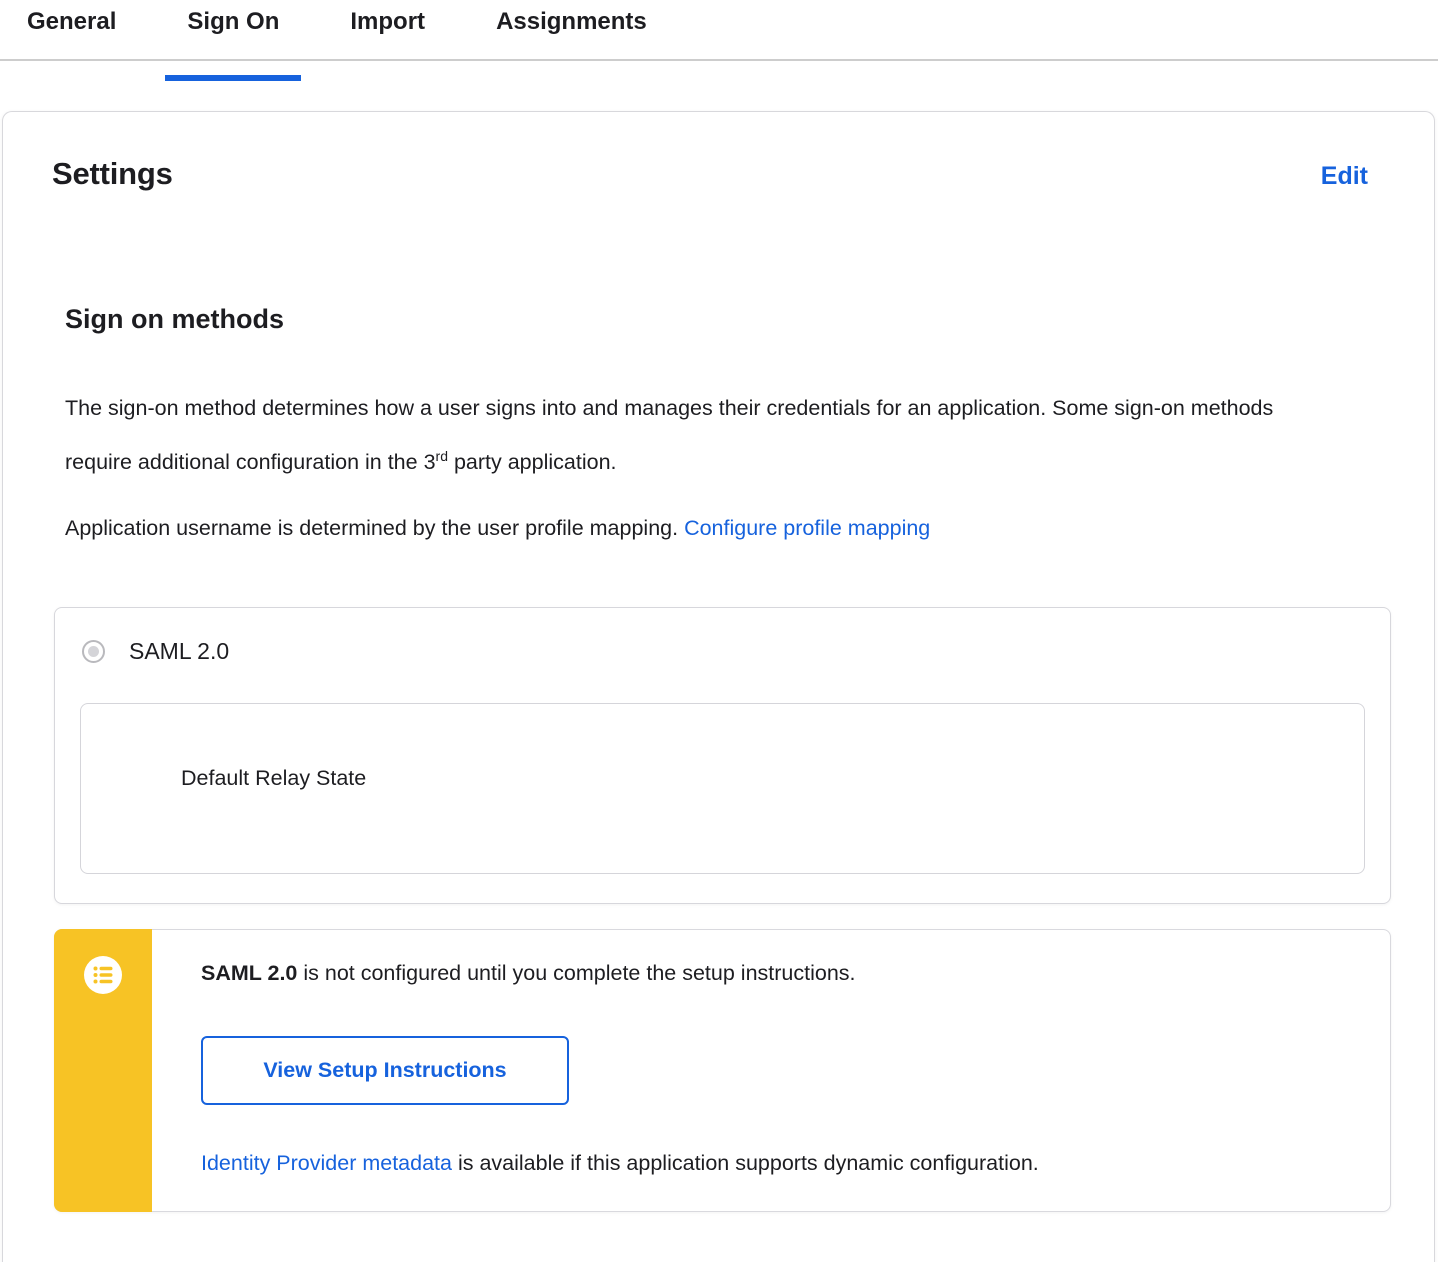  Describe the element at coordinates (532, 462) in the screenshot. I see `description-text-2: party application.` at that location.